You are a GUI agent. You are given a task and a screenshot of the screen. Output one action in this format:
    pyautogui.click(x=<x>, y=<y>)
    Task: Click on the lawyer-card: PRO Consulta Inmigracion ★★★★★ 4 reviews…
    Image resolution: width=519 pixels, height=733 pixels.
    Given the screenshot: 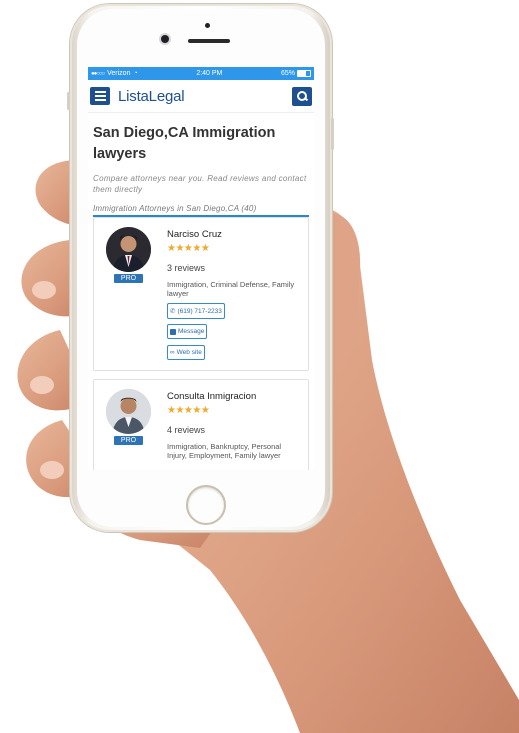 What is the action you would take?
    pyautogui.click(x=201, y=424)
    